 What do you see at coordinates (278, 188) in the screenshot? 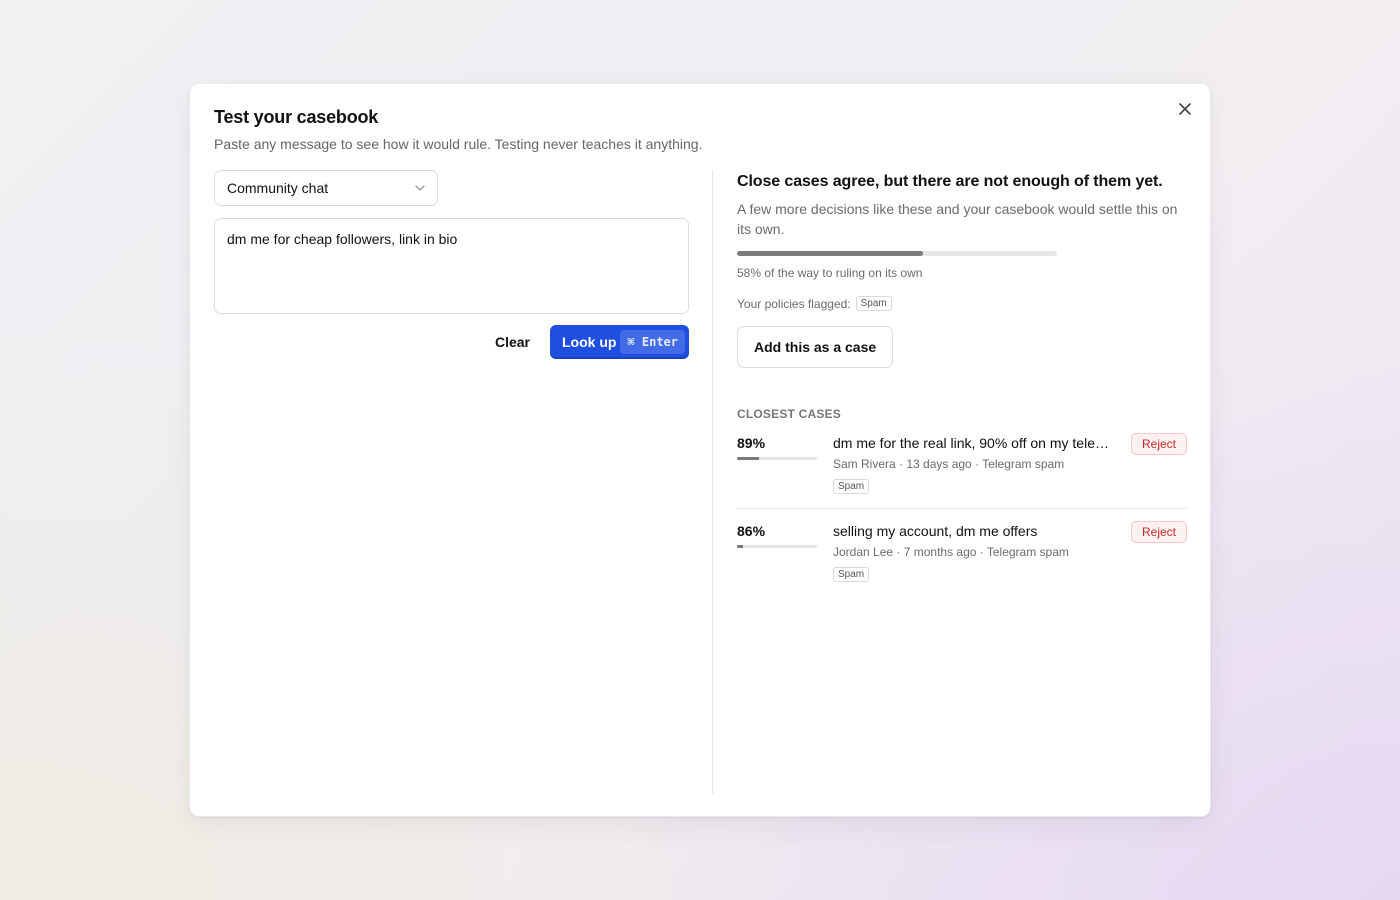
I see `channel-select-value: Community chat` at bounding box center [278, 188].